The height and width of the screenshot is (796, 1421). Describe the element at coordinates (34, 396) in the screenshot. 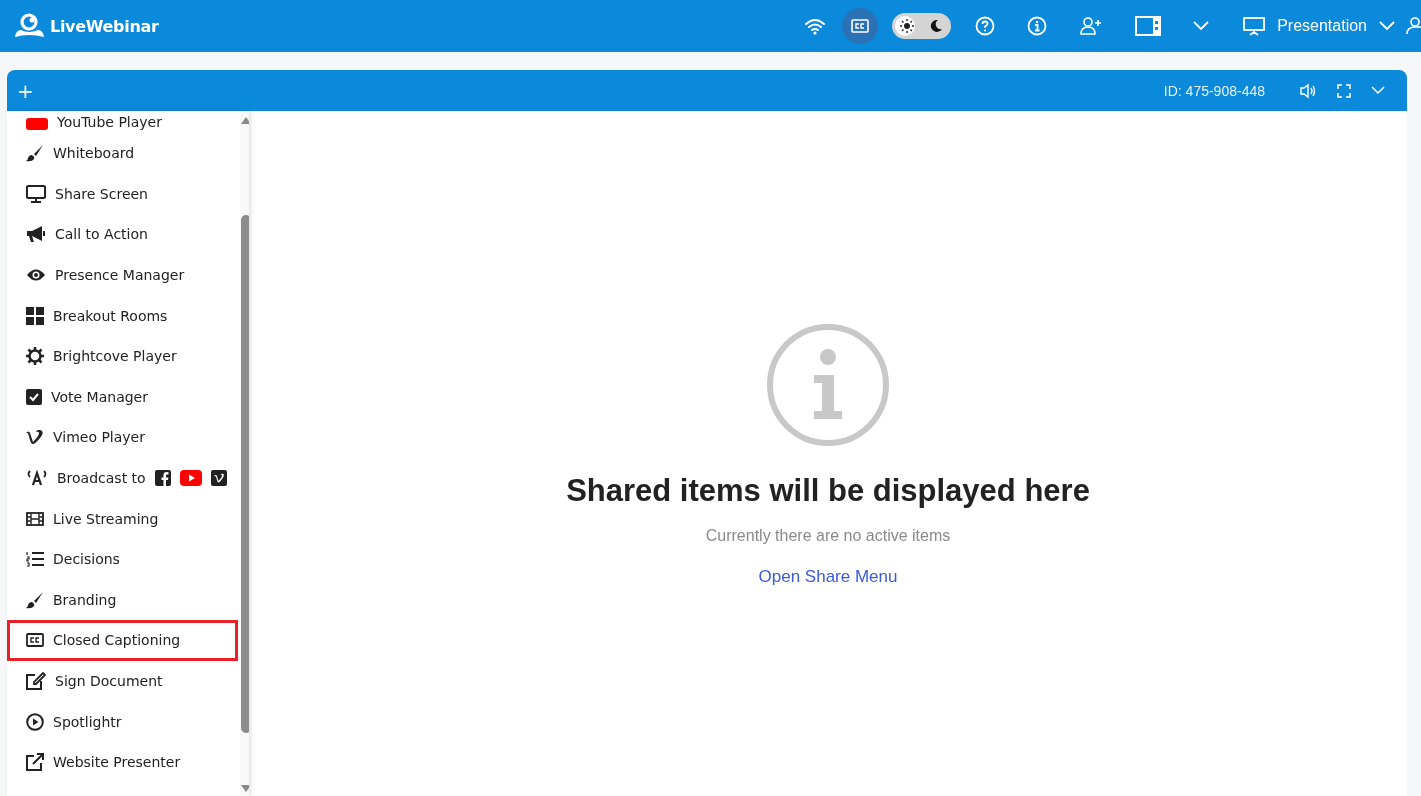

I see `checkbox-icon` at that location.